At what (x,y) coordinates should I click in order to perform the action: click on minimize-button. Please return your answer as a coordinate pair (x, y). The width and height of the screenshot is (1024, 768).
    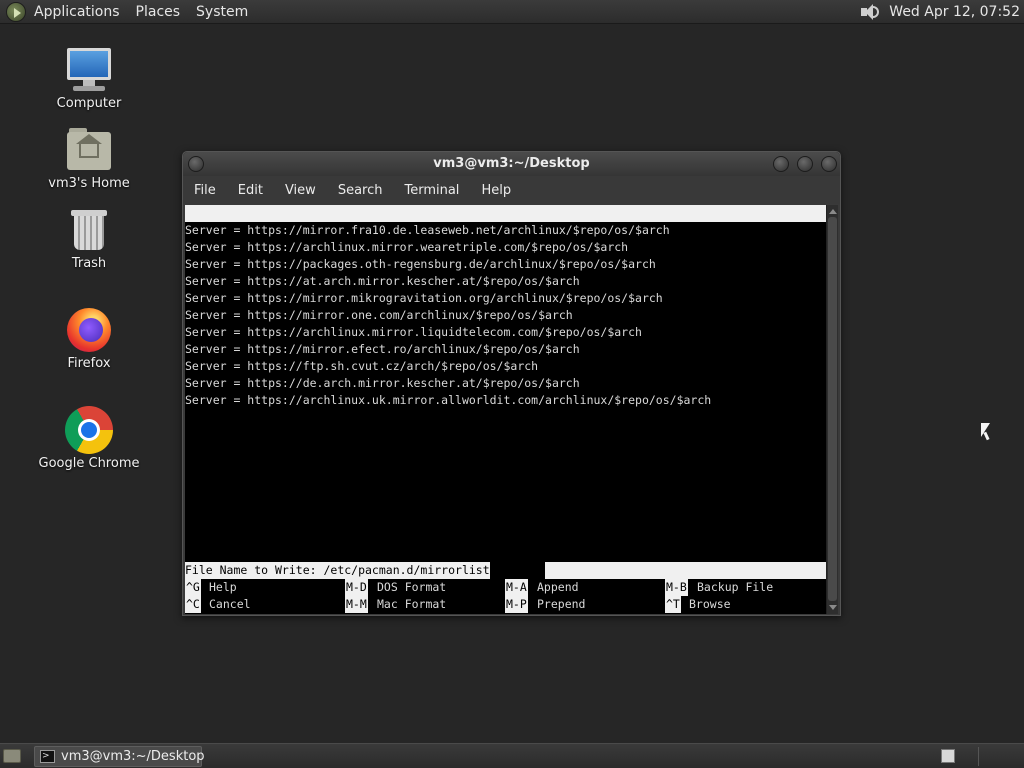
    Looking at the image, I should click on (781, 164).